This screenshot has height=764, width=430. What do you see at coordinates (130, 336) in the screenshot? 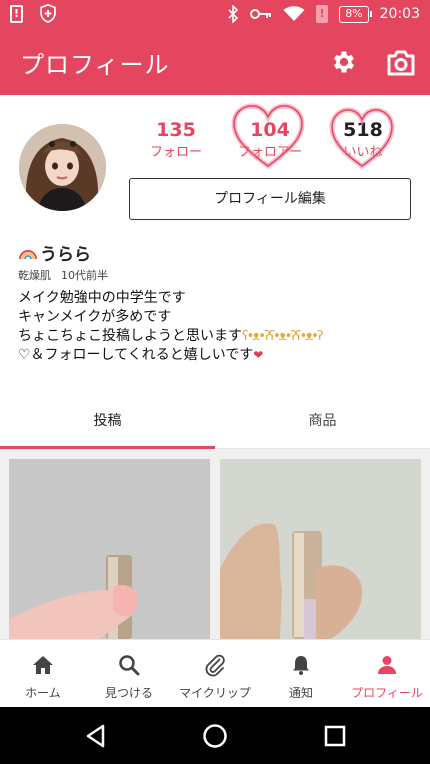
I see `bio-line: ちょこちょこ投稿しようと思います` at bounding box center [130, 336].